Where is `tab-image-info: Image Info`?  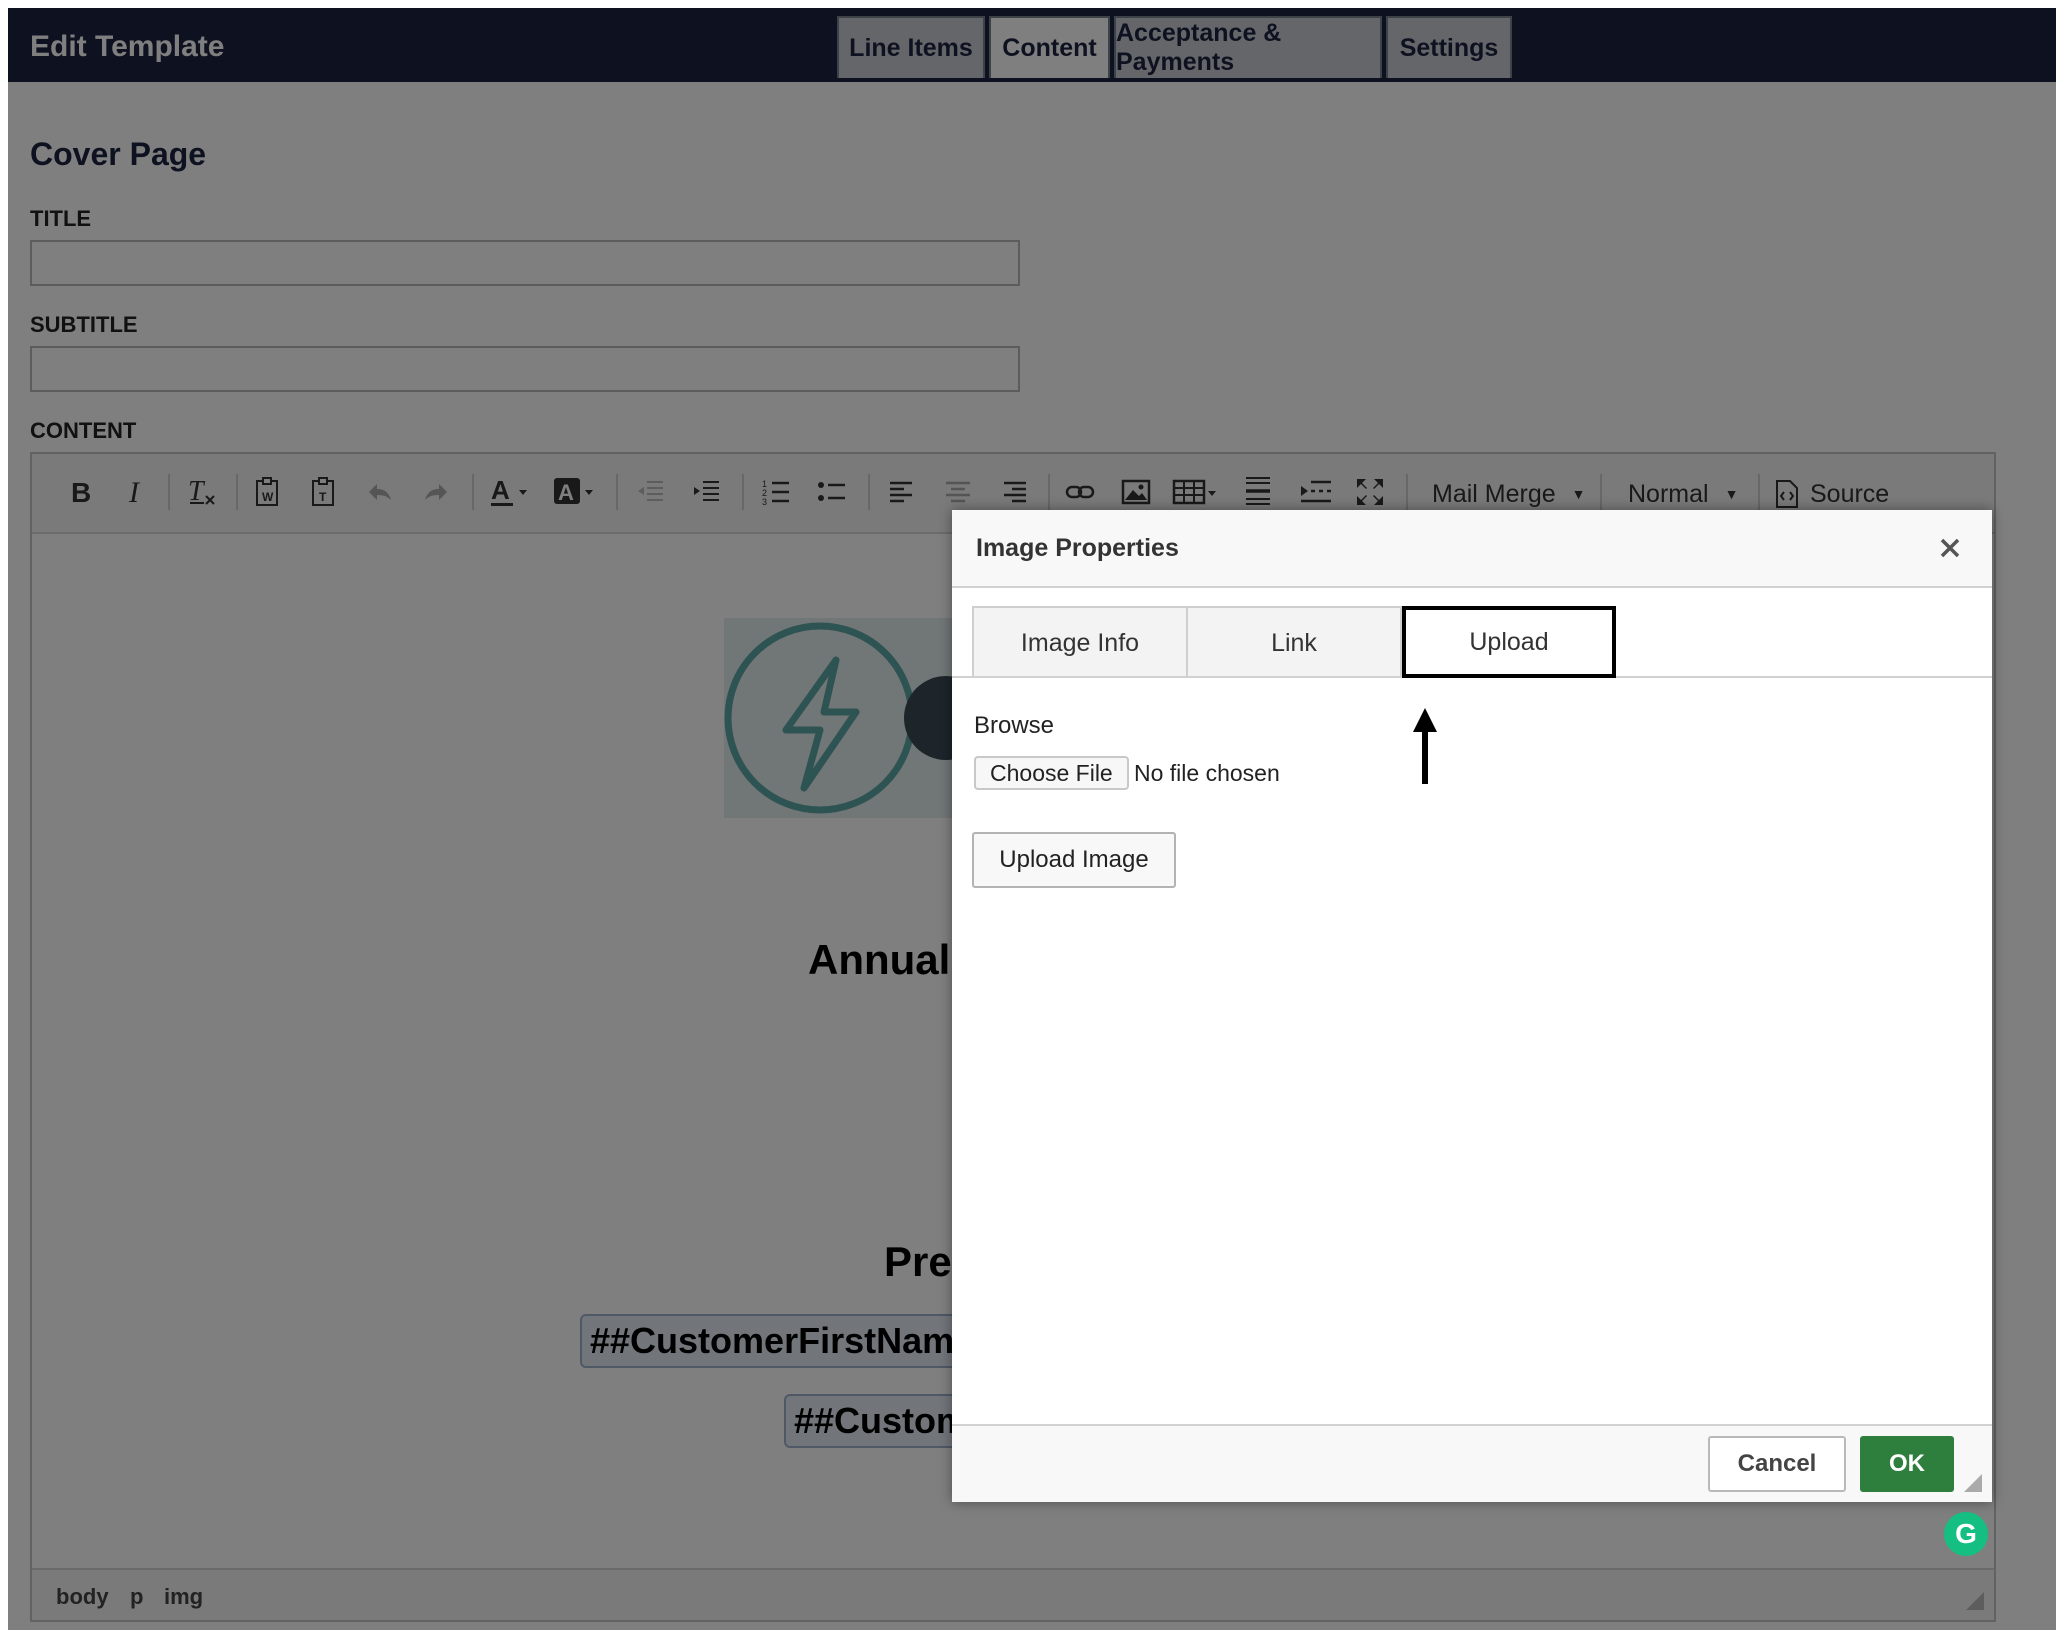 tab-image-info: Image Info is located at coordinates (1080, 642).